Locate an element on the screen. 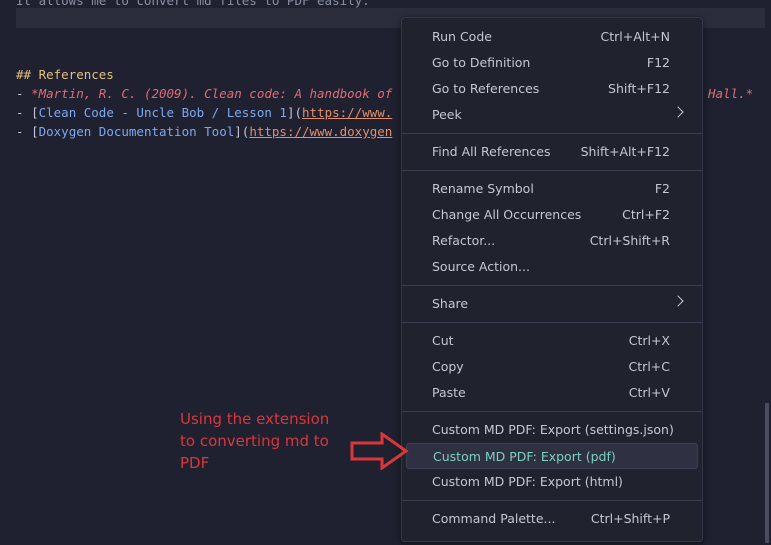  menu-item-shortcut: Ctrl+C is located at coordinates (649, 366).